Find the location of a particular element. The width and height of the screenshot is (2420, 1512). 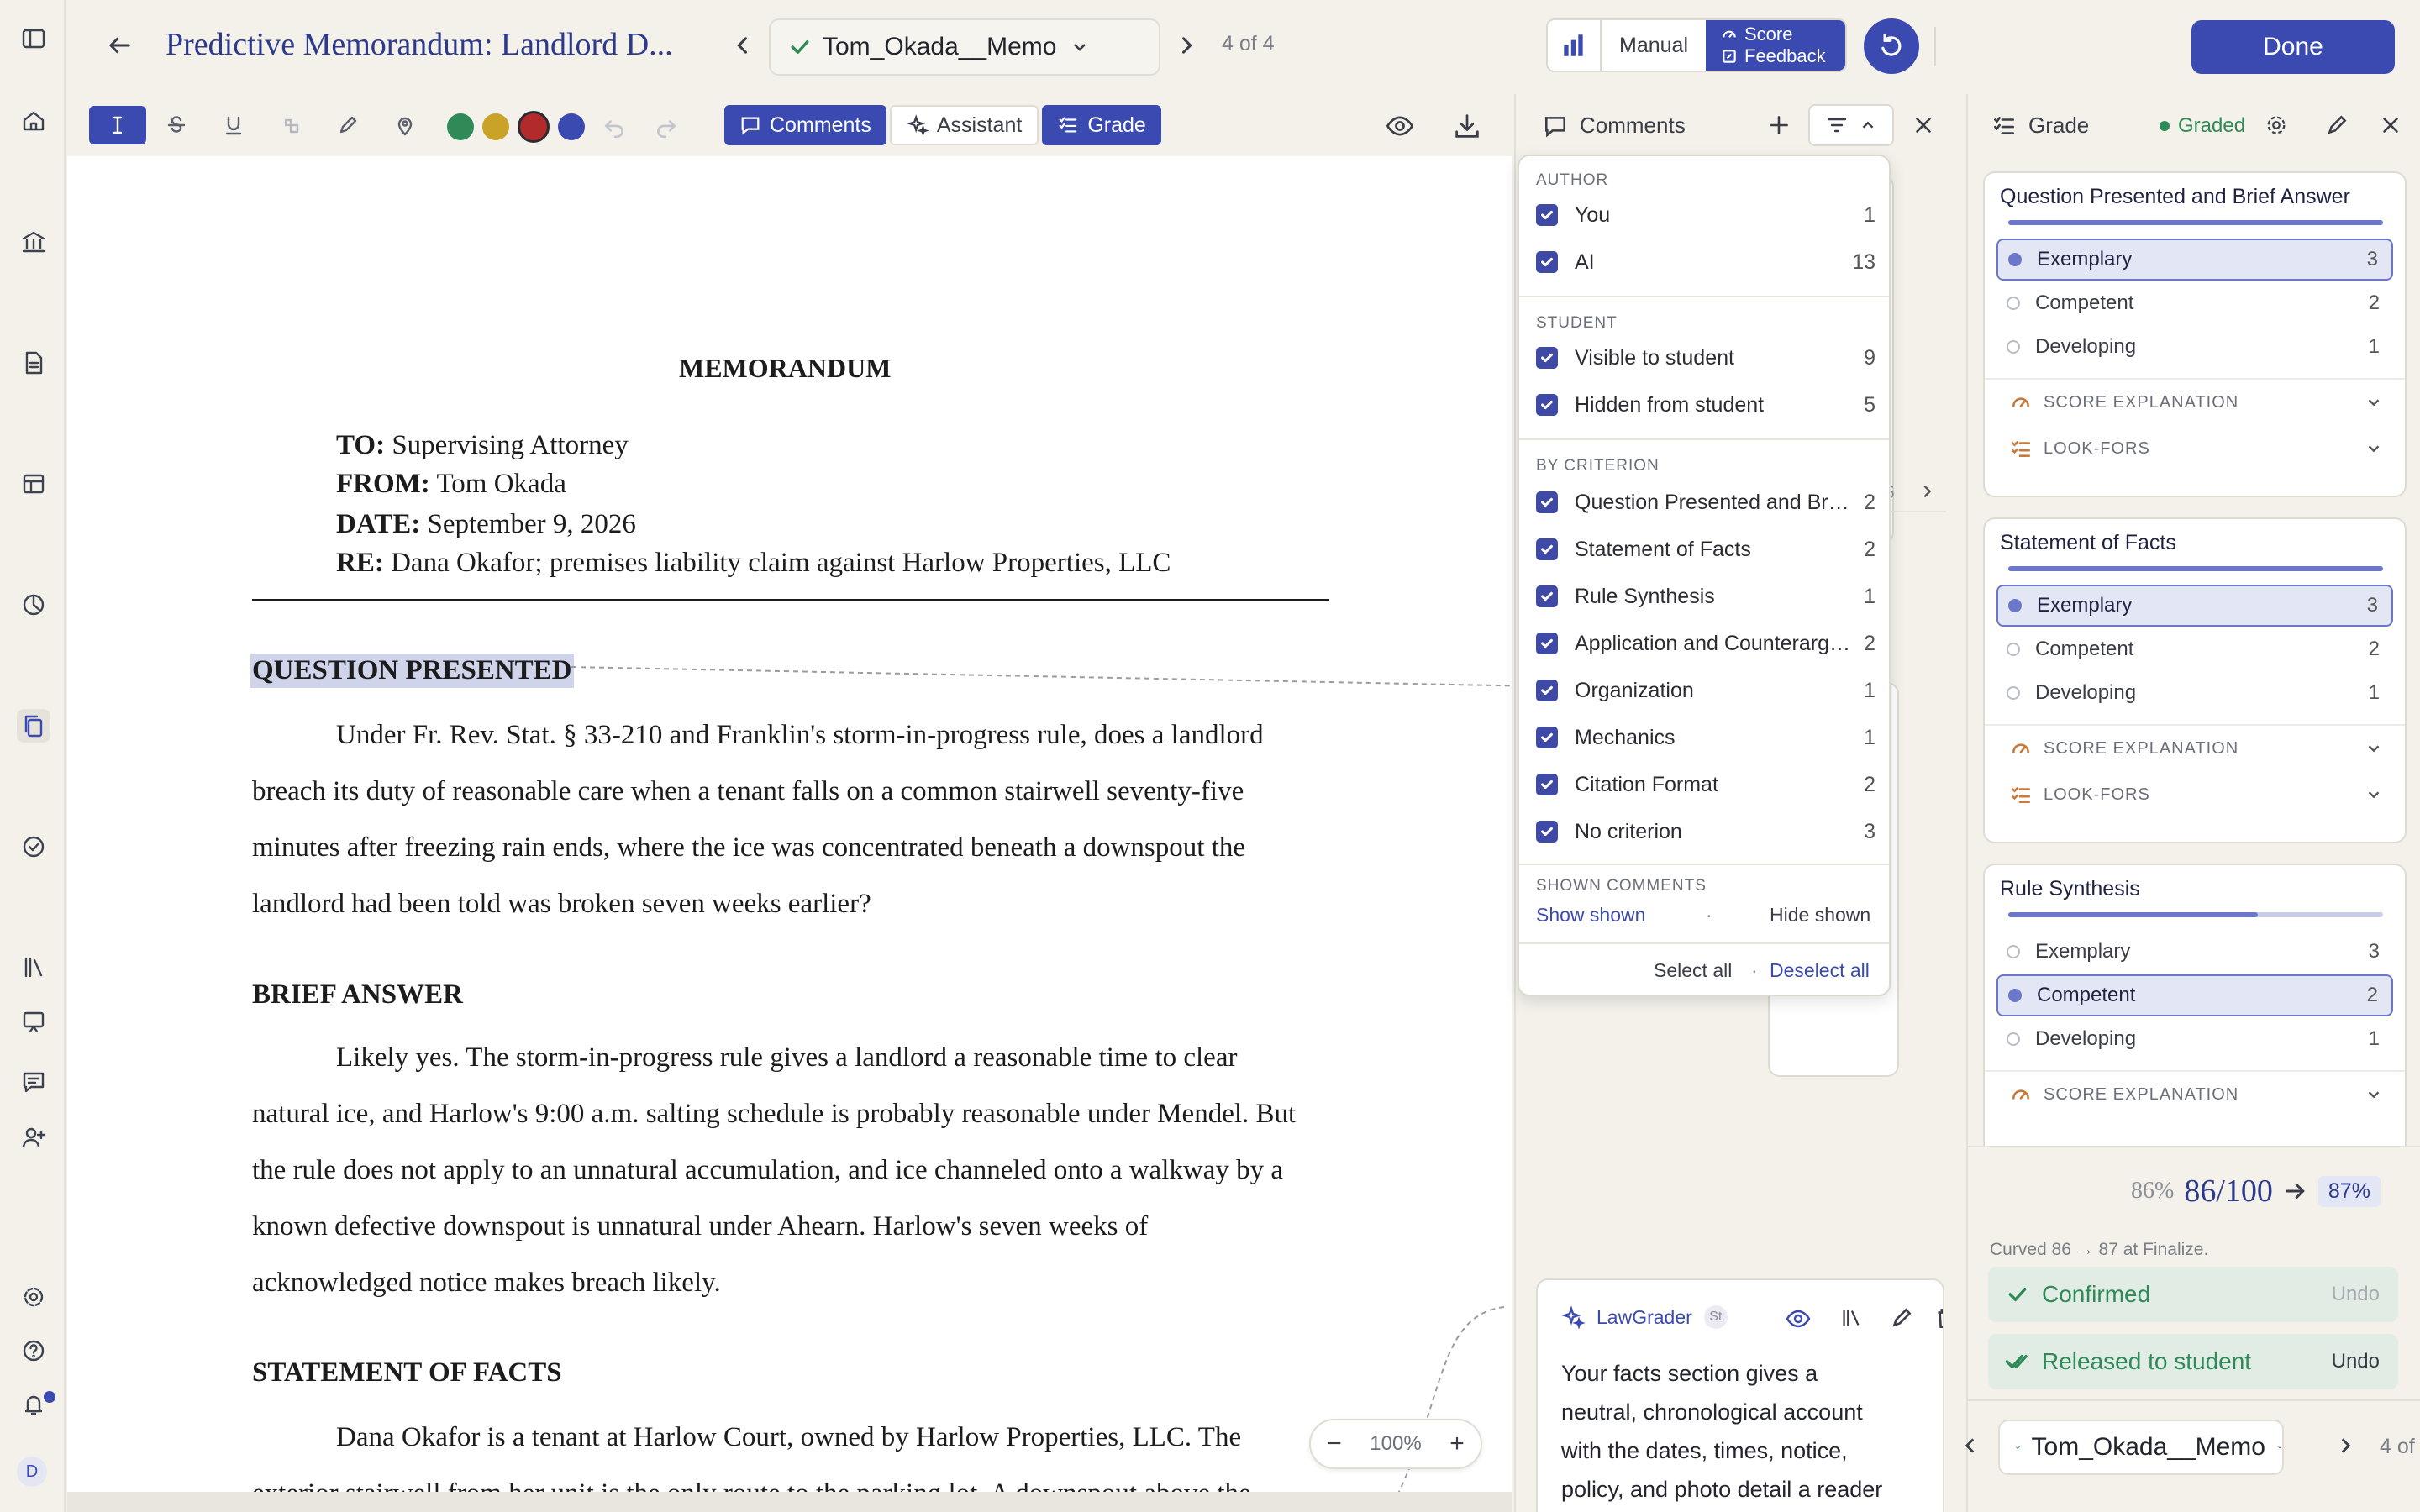

sidebar-toggle-icon is located at coordinates (34, 38).